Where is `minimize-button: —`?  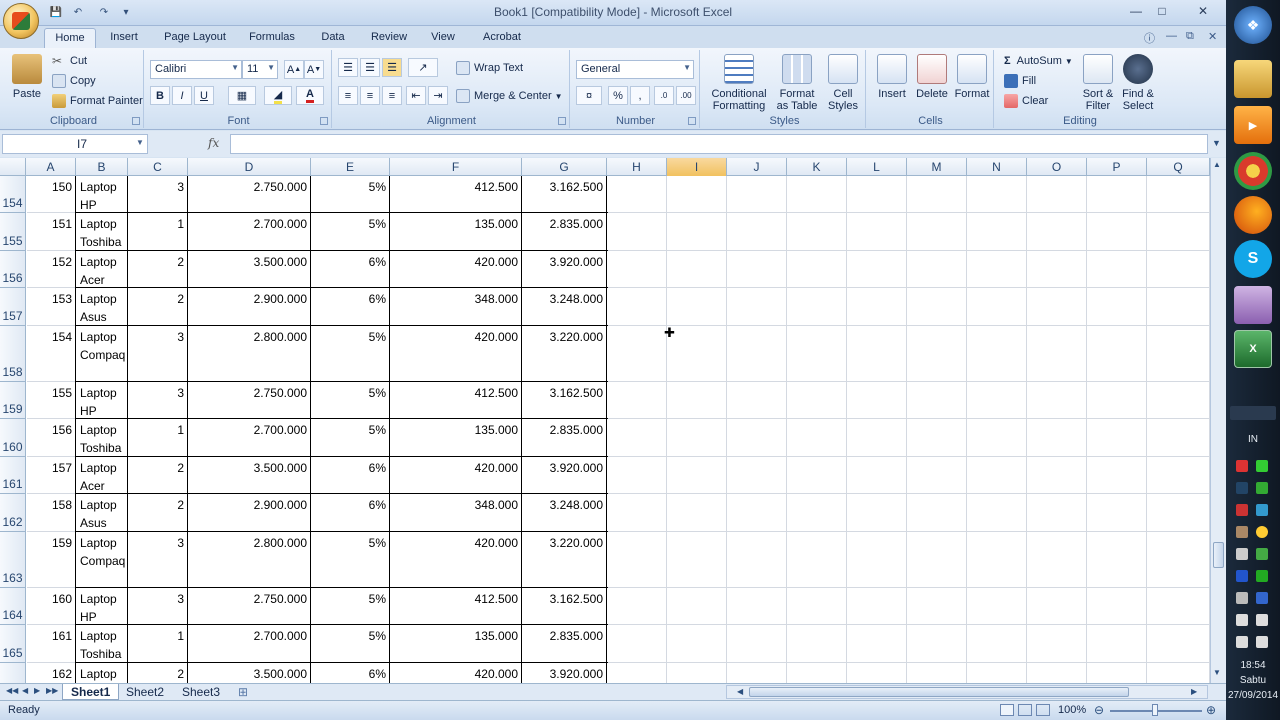 minimize-button: — is located at coordinates (1136, 11).